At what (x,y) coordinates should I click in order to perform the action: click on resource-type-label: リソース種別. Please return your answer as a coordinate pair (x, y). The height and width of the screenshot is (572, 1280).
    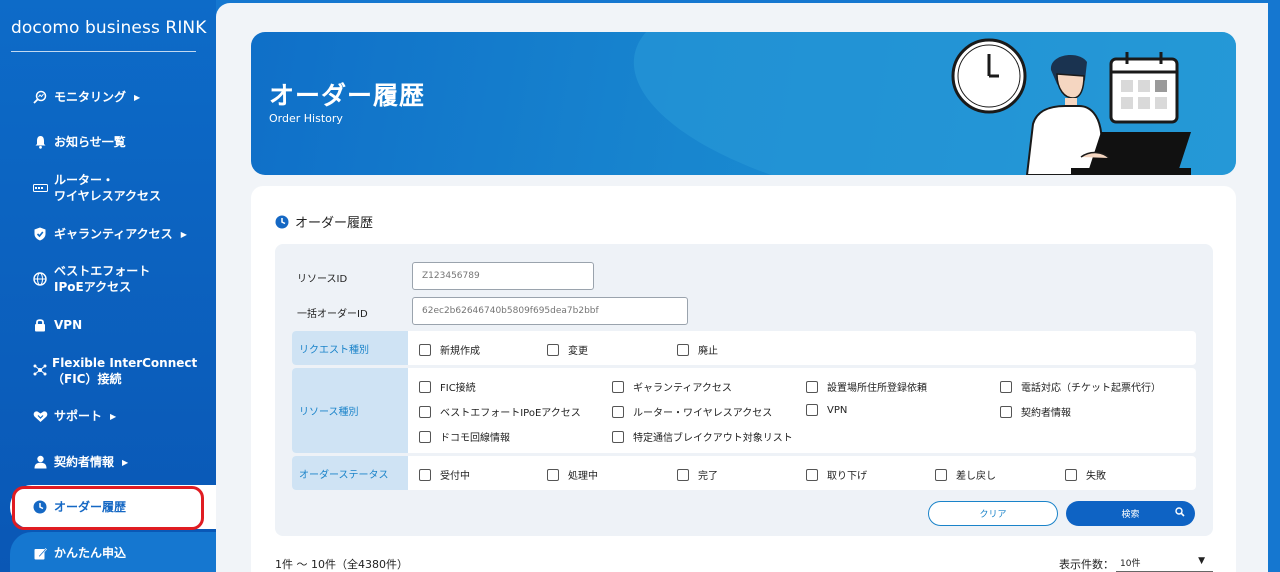
    Looking at the image, I should click on (350, 410).